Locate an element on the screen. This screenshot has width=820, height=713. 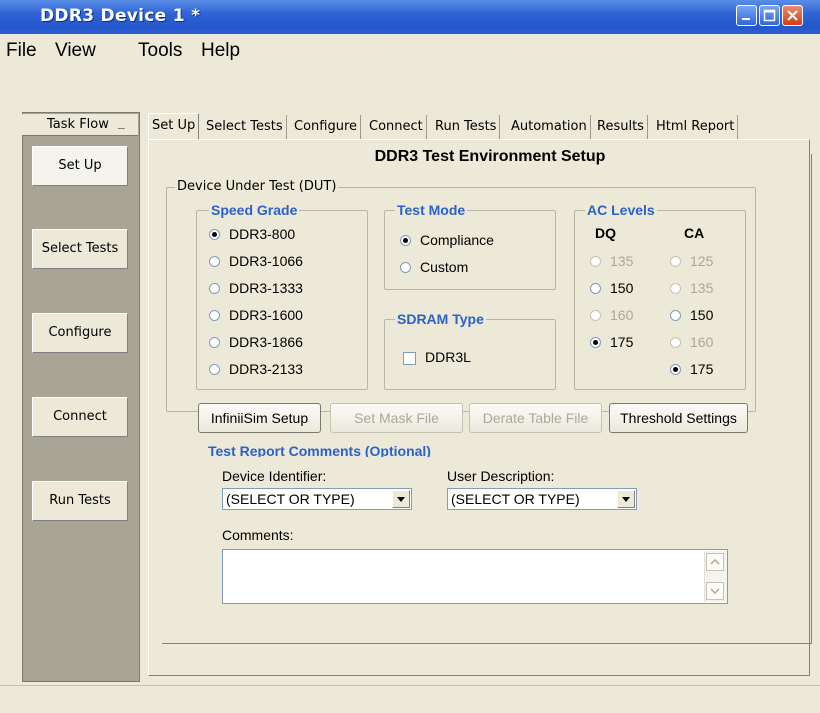
radio-dq-160-label: 160 is located at coordinates (622, 315).